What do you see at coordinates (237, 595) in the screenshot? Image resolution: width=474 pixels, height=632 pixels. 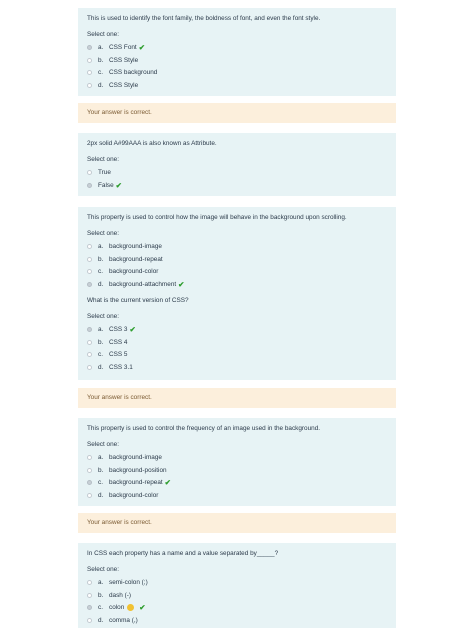 I see `option-b: b. dash (-)` at bounding box center [237, 595].